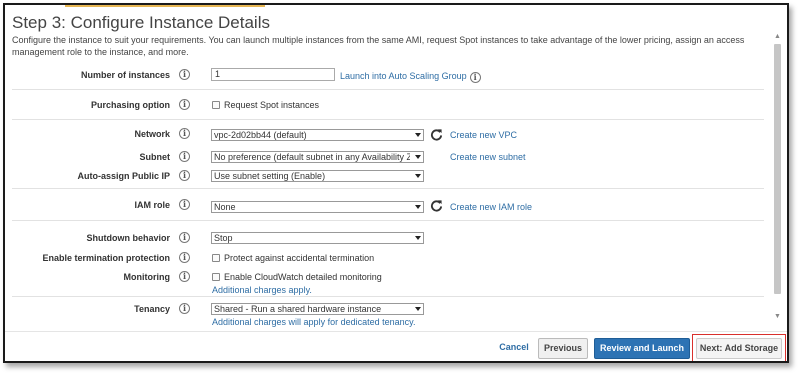  Describe the element at coordinates (165, 6) in the screenshot. I see `top-accent-line` at that location.